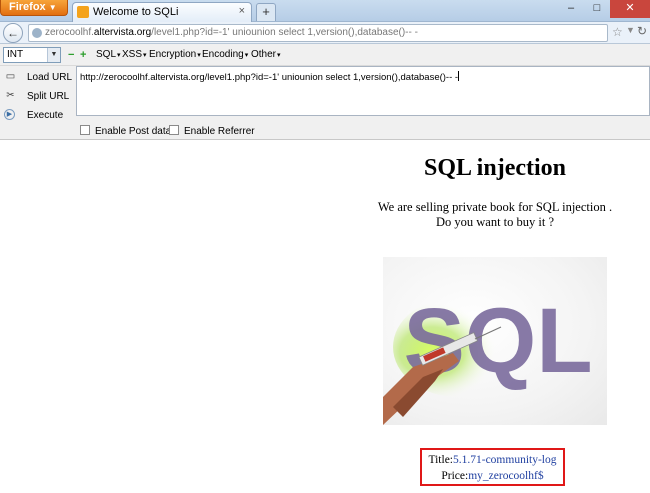 This screenshot has height=493, width=650. I want to click on chevron-down-icon: ▼, so click(52, 7).